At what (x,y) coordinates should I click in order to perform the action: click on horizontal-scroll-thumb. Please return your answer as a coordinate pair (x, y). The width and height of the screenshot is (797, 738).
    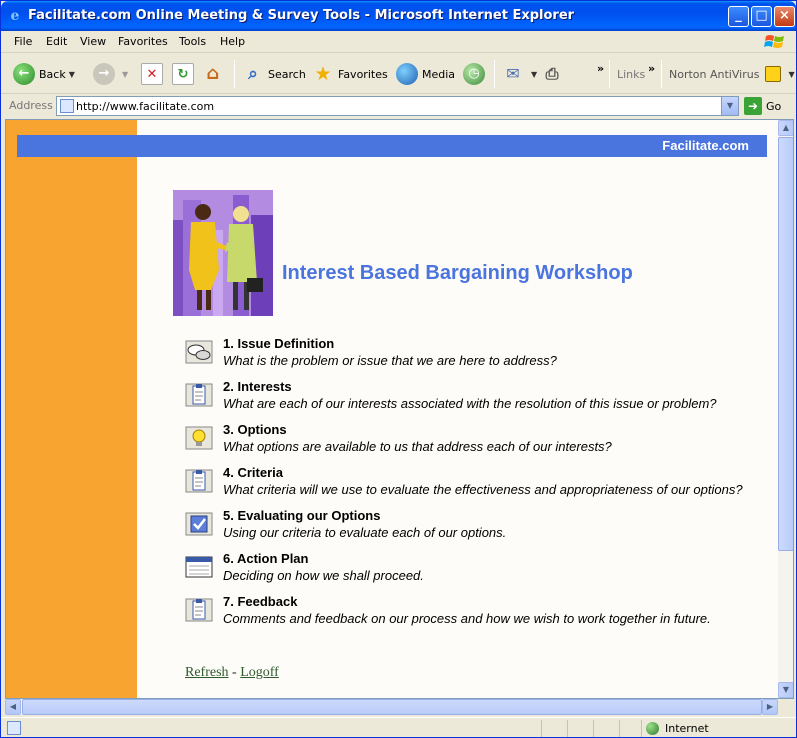
    Looking at the image, I should click on (392, 707).